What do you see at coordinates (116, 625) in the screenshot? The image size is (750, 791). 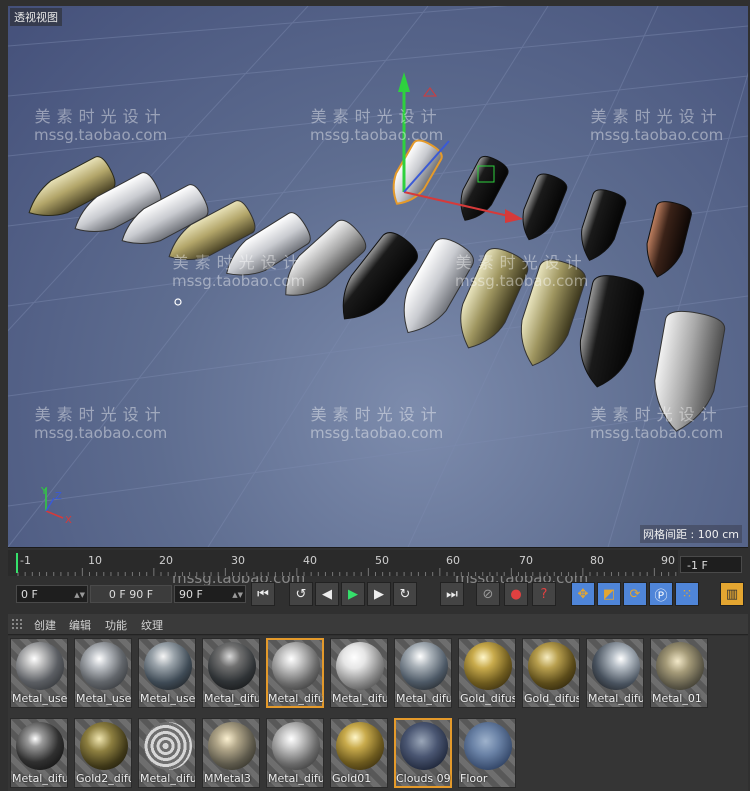 I see `menu-function: 功能` at bounding box center [116, 625].